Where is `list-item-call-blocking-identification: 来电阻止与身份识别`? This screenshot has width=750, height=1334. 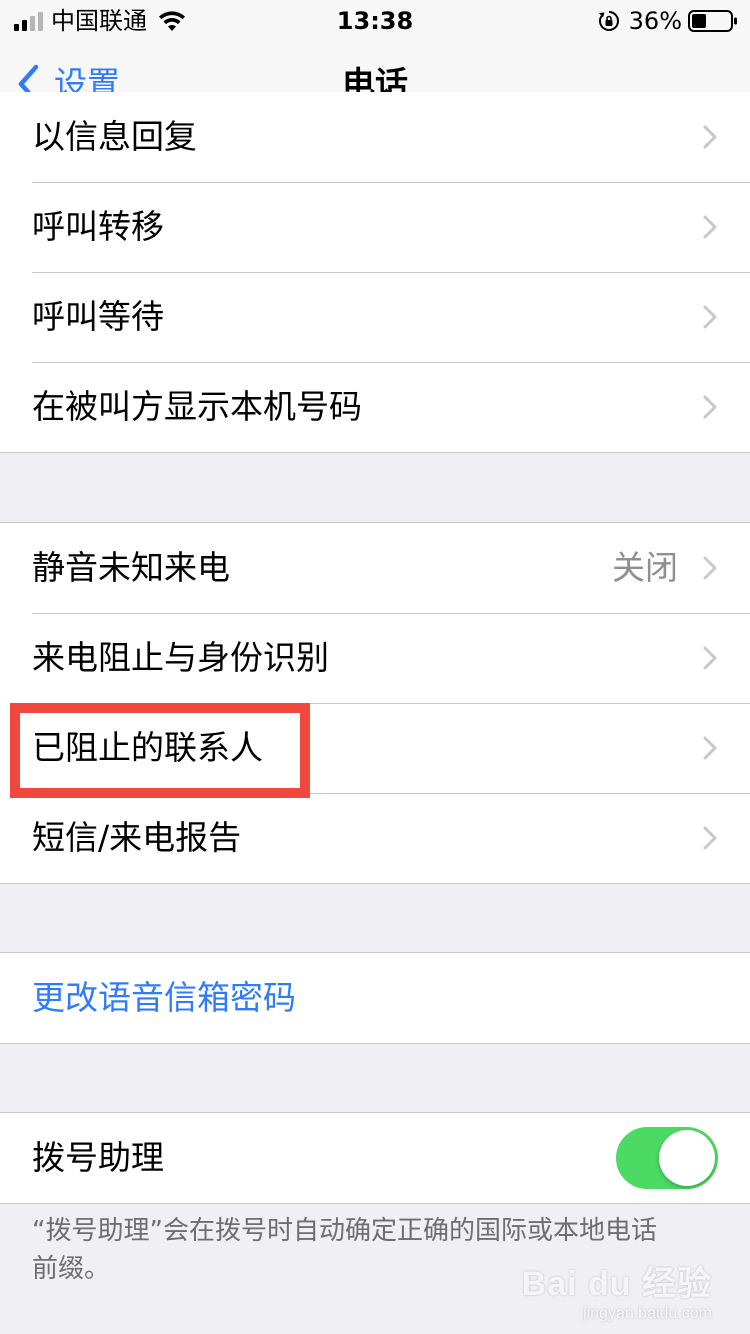
list-item-call-blocking-identification: 来电阻止与身份识别 is located at coordinates (375, 658).